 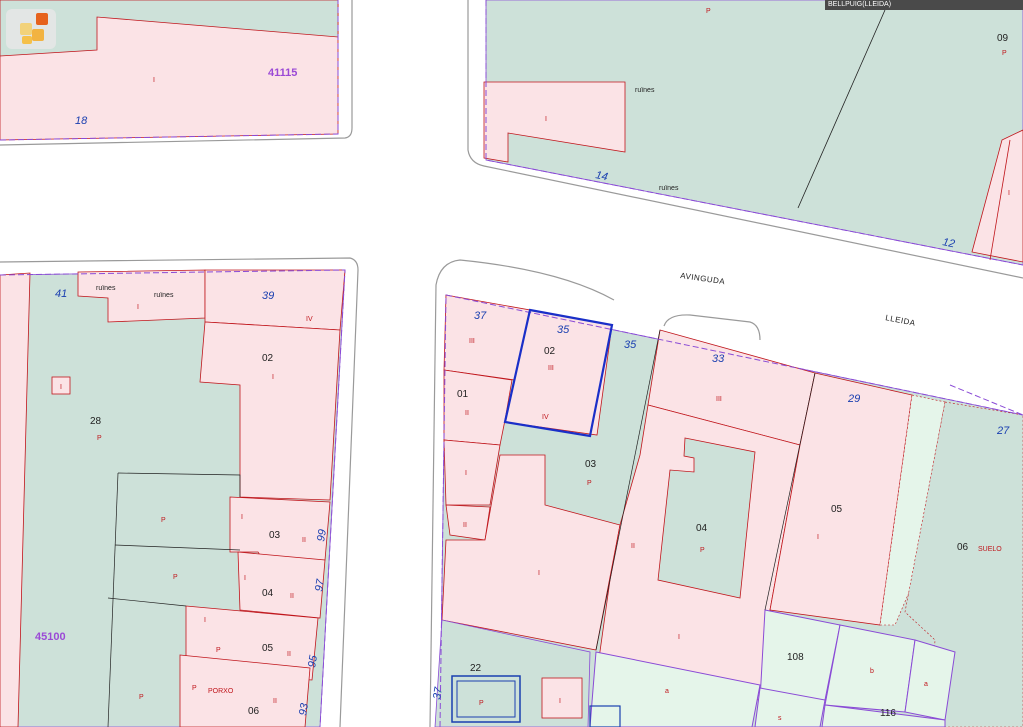 What do you see at coordinates (948, 243) in the screenshot?
I see `street-number: 12` at bounding box center [948, 243].